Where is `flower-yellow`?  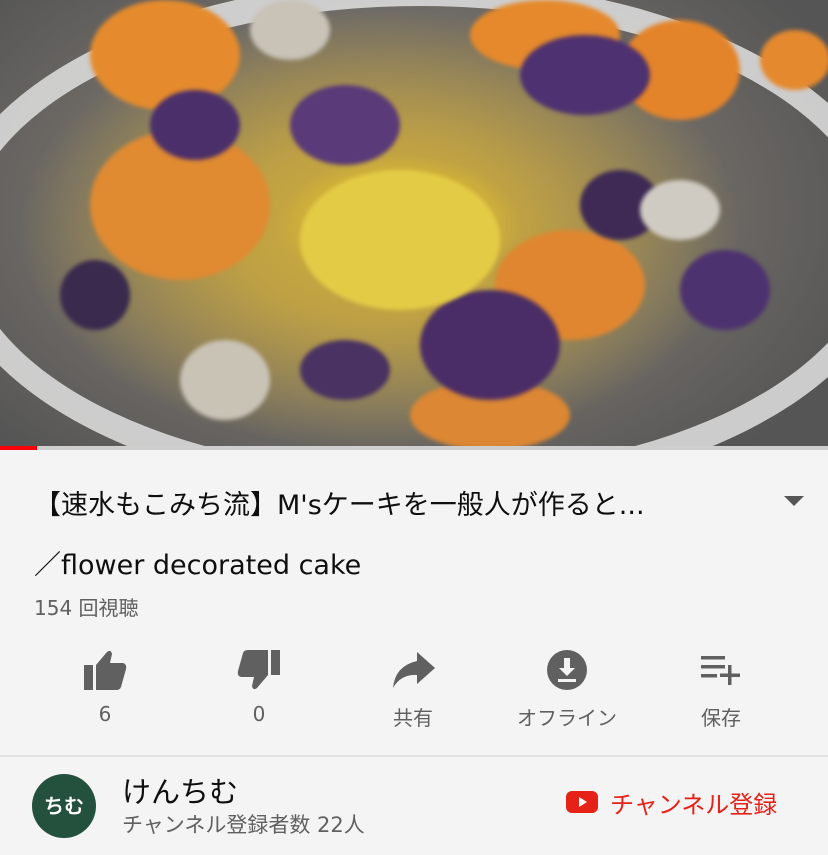 flower-yellow is located at coordinates (400, 240).